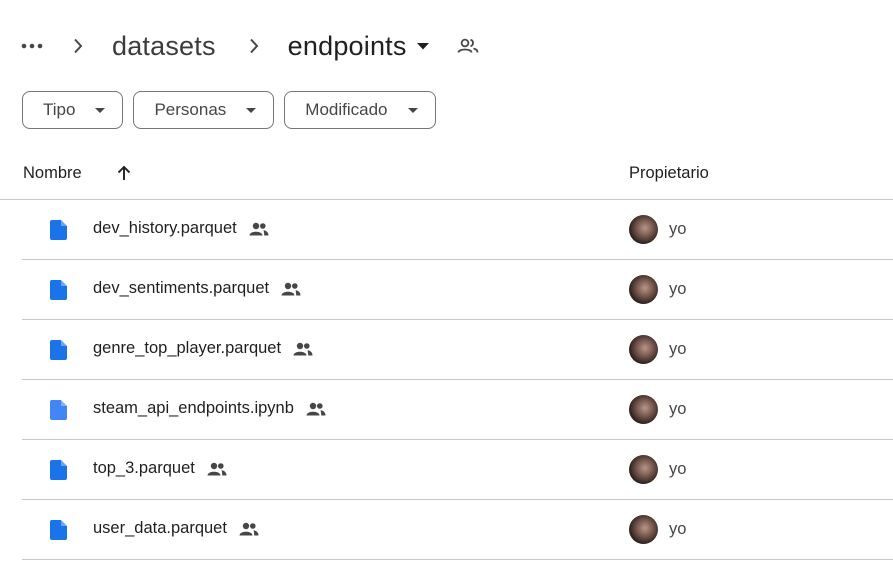  Describe the element at coordinates (457, 530) in the screenshot. I see `table-row: user_data.parquet yo` at that location.